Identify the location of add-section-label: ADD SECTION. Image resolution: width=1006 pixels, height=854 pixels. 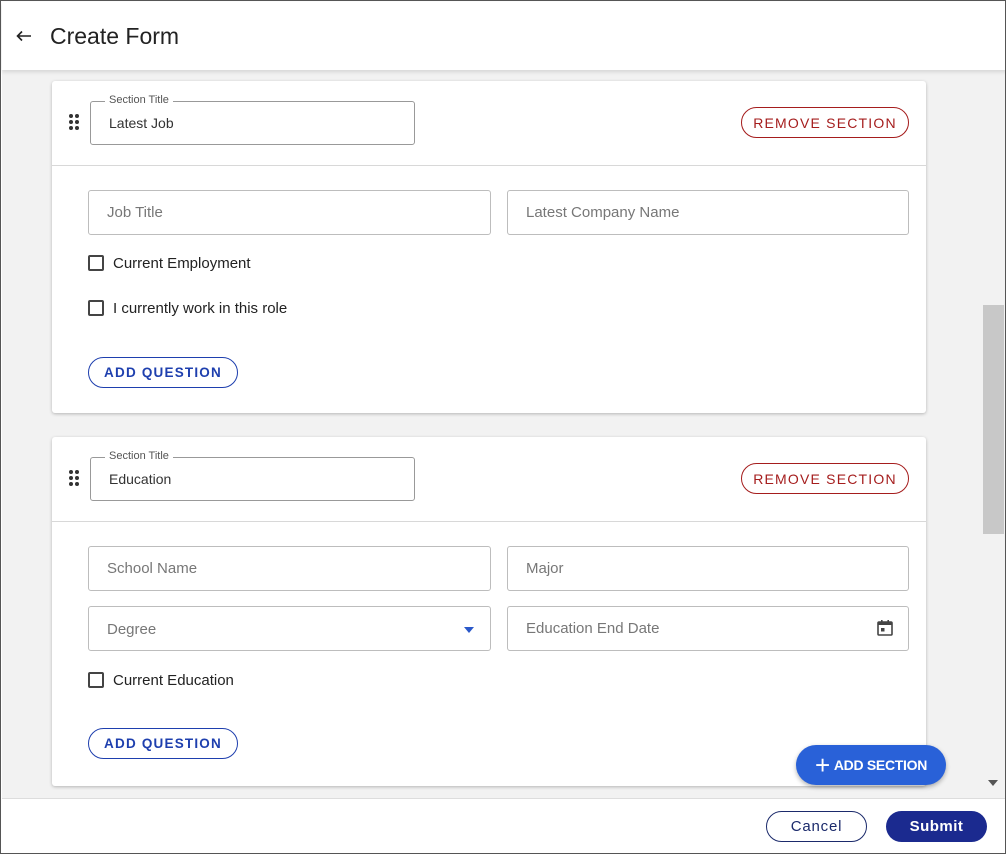
(880, 765).